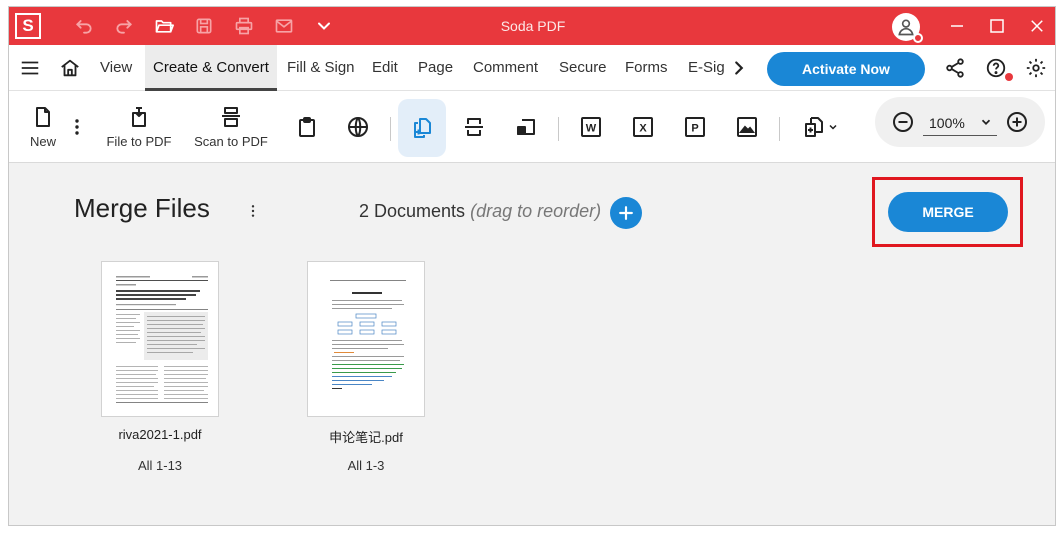 The width and height of the screenshot is (1064, 534). I want to click on svg-text: W, so click(591, 129).